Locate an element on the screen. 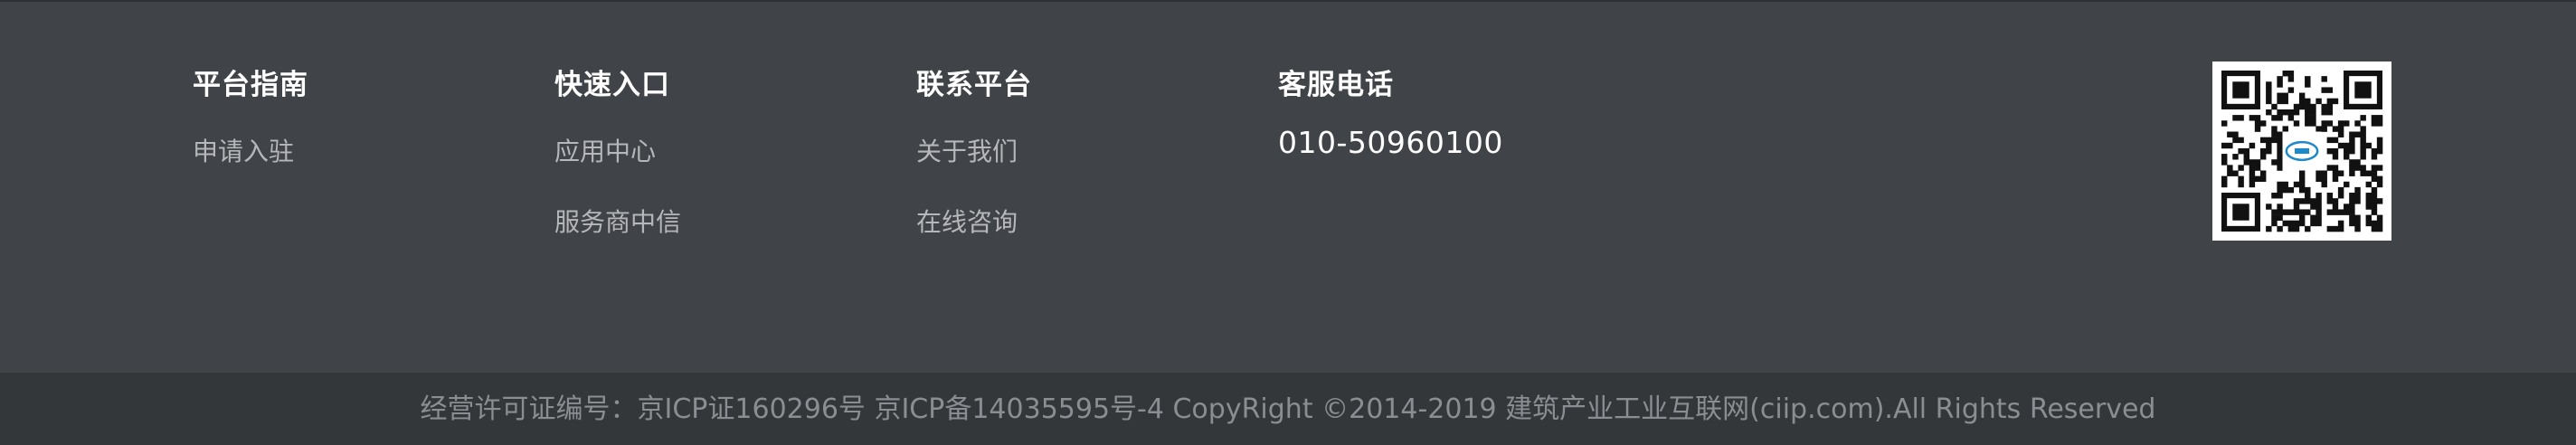 The image size is (2576, 445). link-online-consult: 在线咨询 is located at coordinates (974, 222).